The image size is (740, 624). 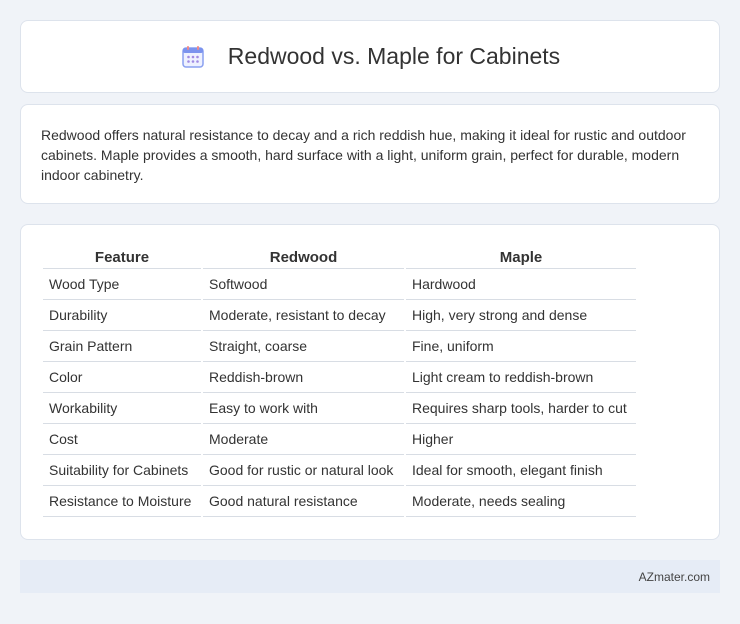 What do you see at coordinates (521, 346) in the screenshot?
I see `cell-maple: Fine, uniform` at bounding box center [521, 346].